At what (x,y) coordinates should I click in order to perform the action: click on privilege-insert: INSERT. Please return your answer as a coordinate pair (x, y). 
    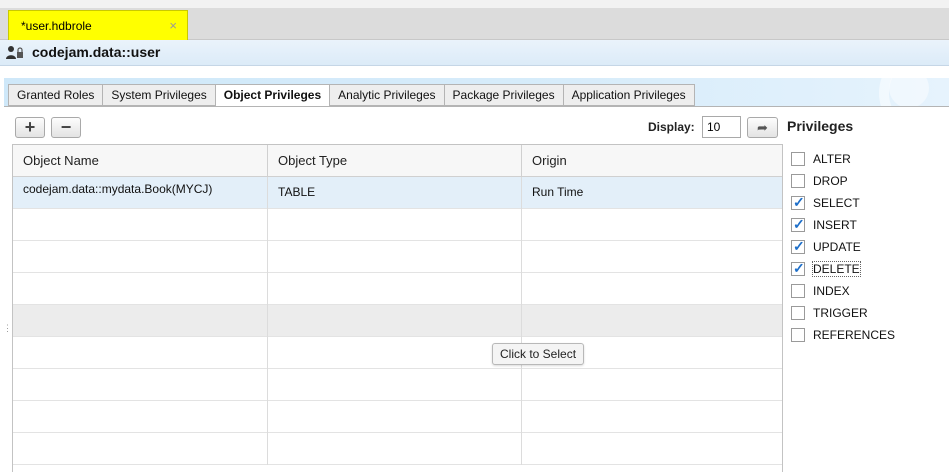
    Looking at the image, I should click on (843, 225).